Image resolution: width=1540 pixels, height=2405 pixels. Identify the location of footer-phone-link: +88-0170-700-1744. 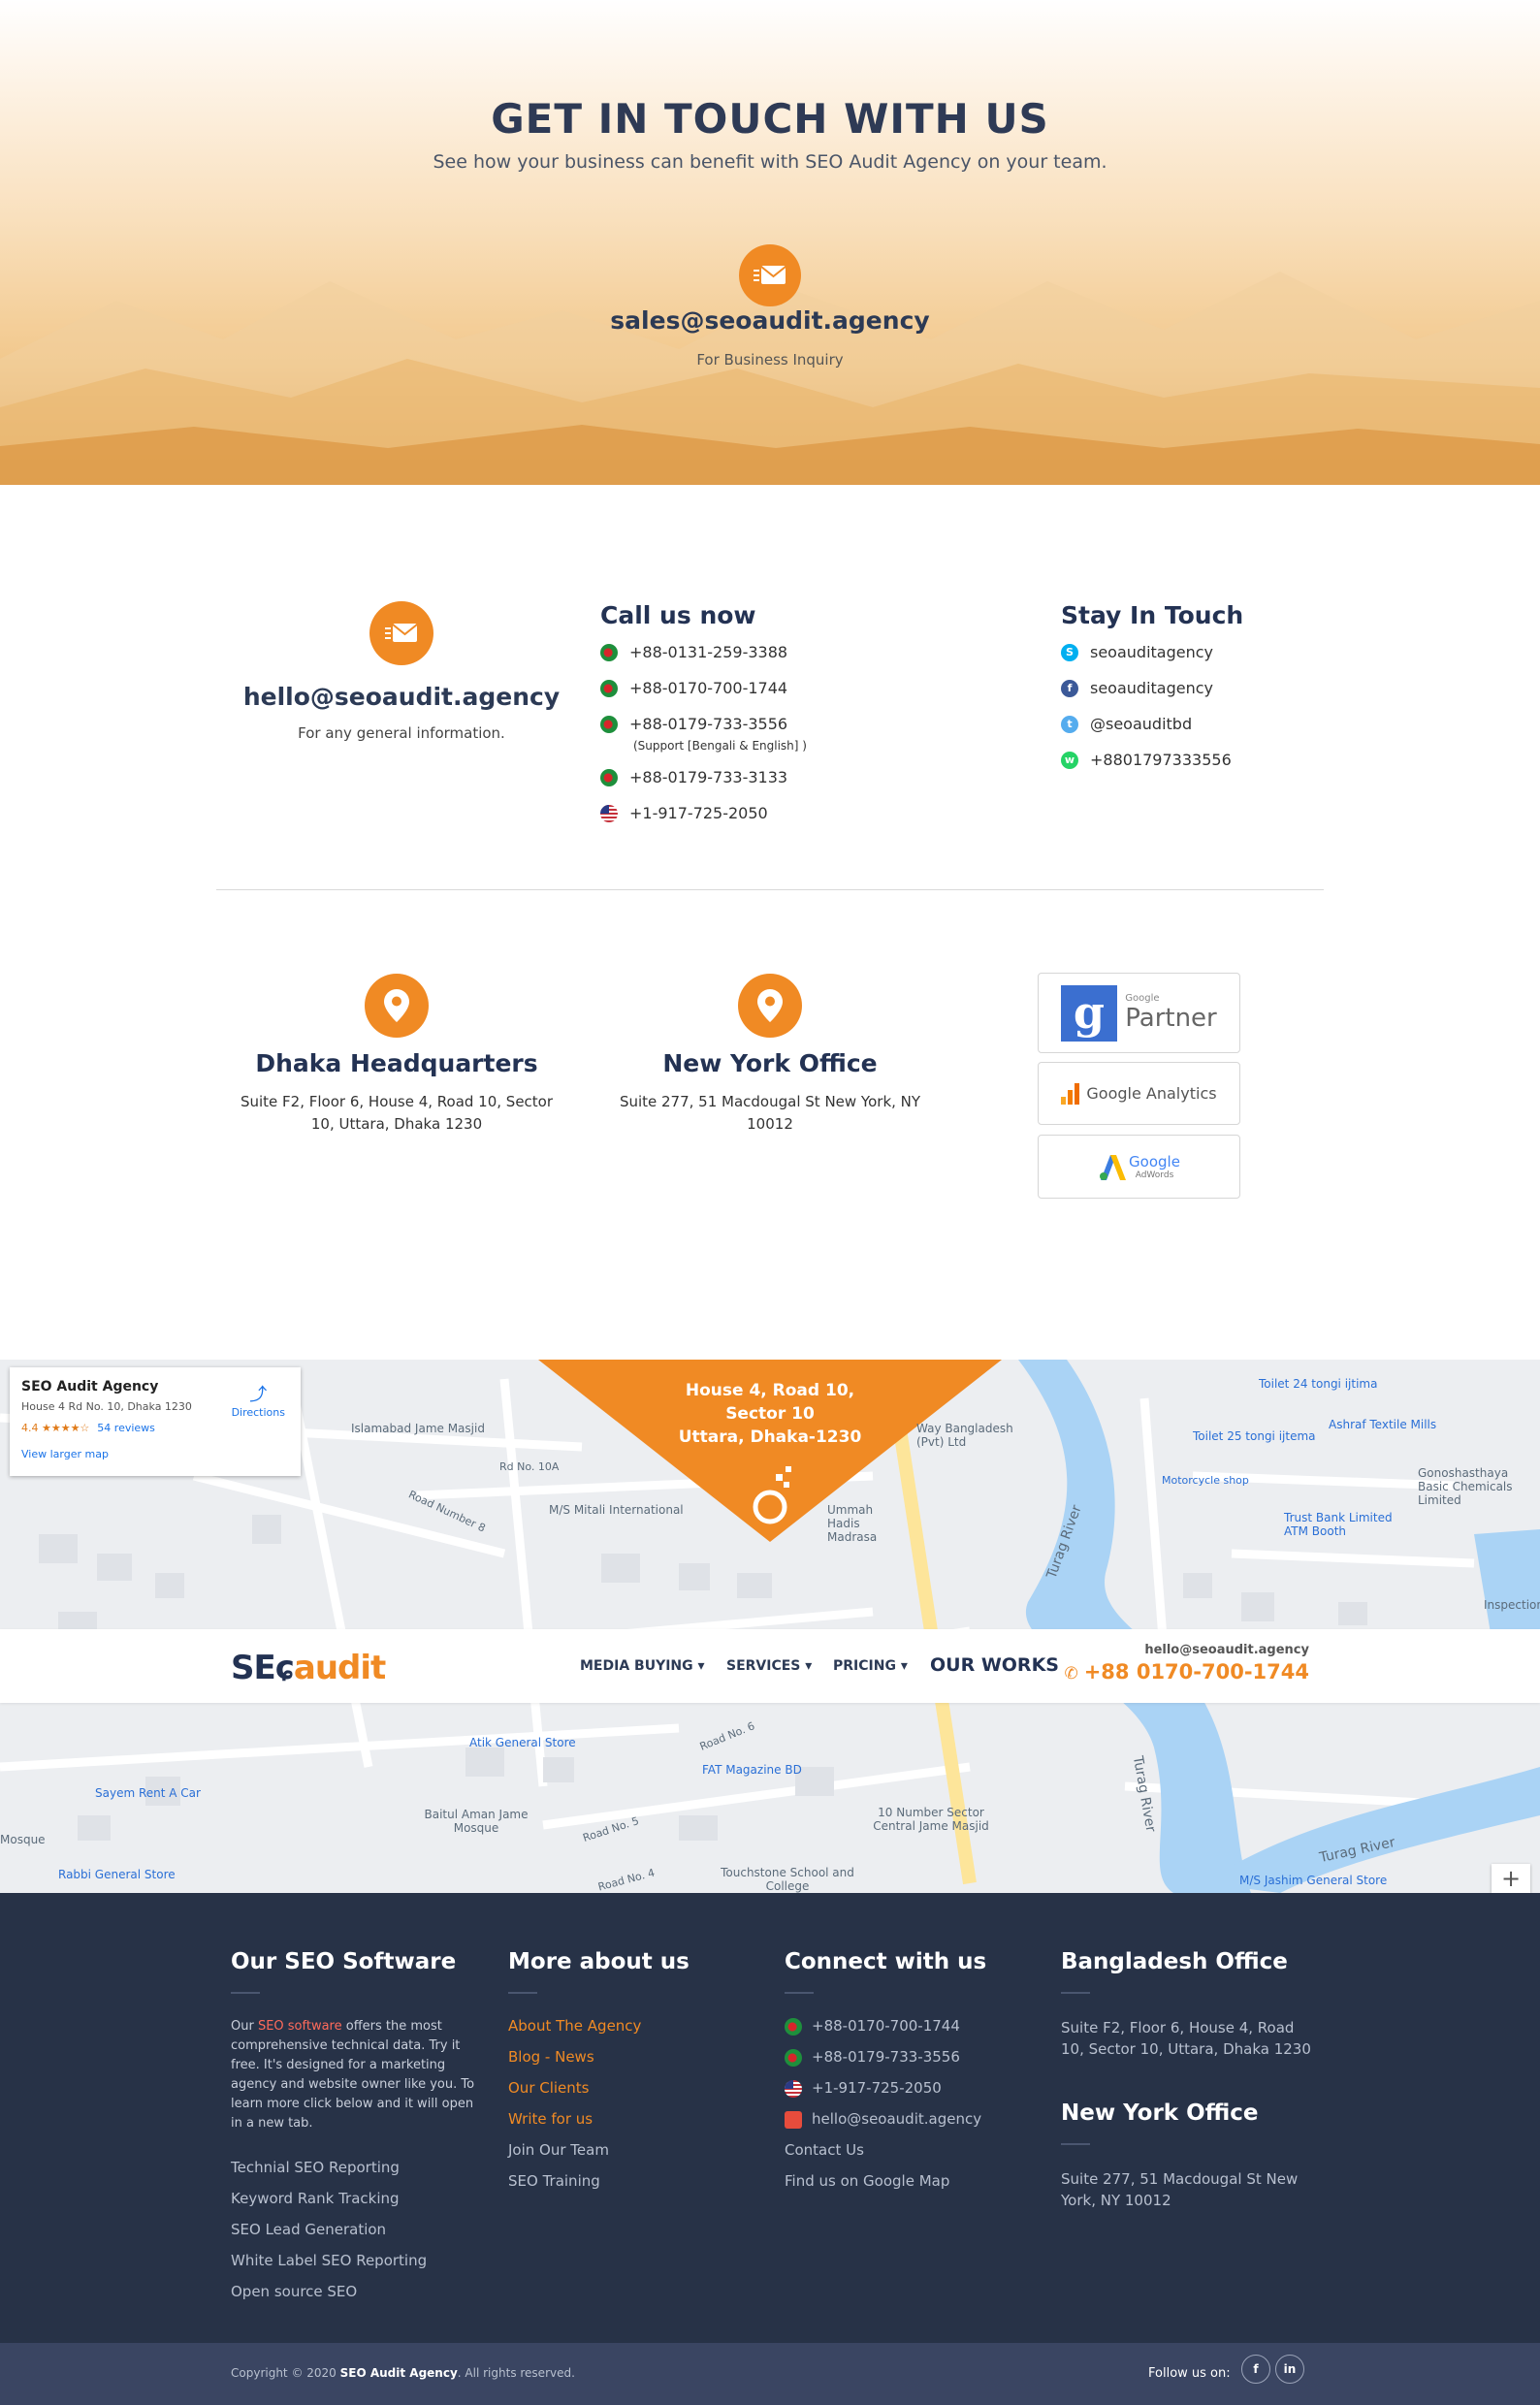
(886, 2027).